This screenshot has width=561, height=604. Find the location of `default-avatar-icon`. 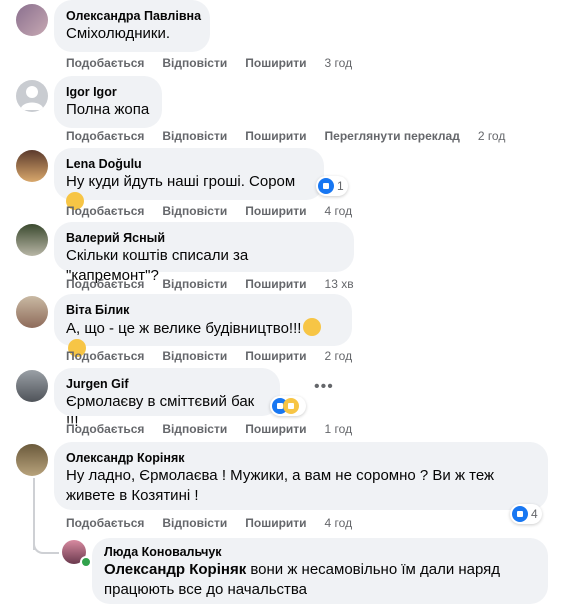

default-avatar-icon is located at coordinates (32, 98).